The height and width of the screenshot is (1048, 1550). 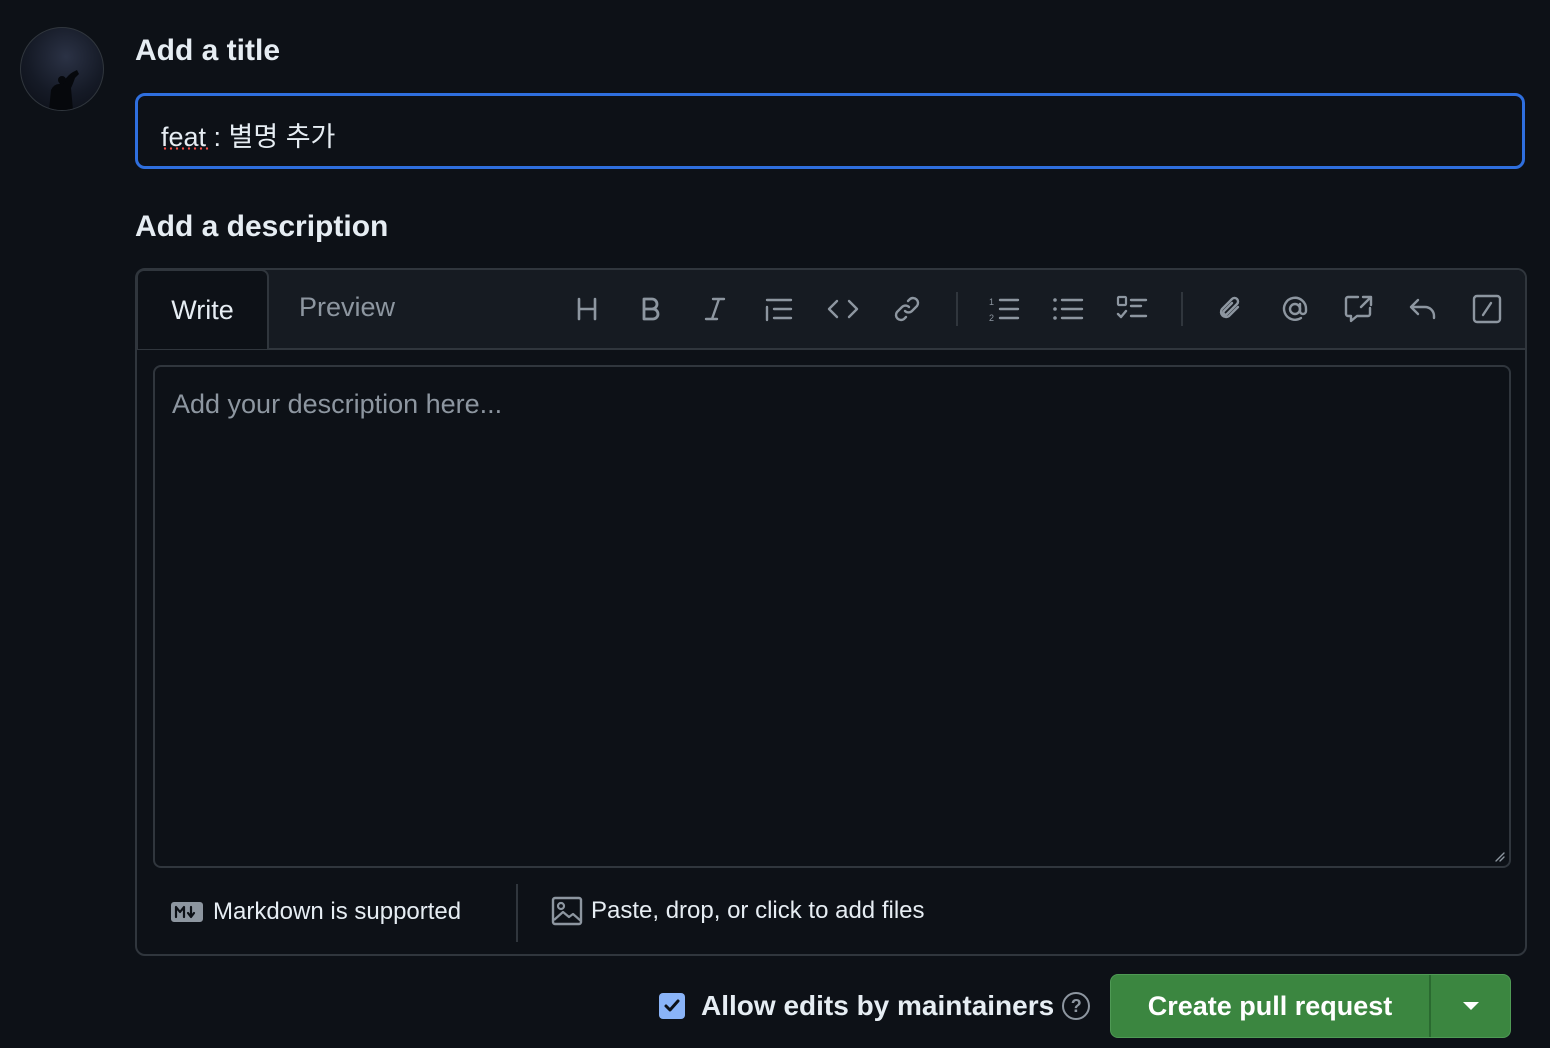 I want to click on markdown-icon, so click(x=187, y=912).